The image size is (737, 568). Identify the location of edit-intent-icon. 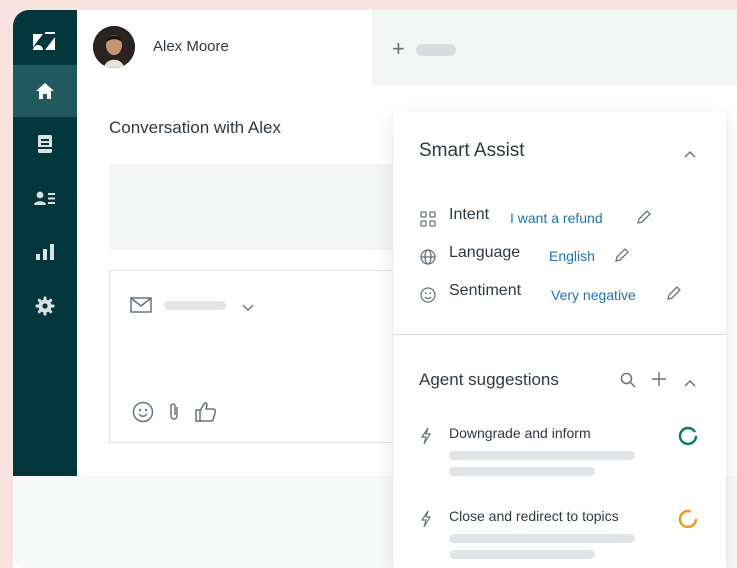
(644, 219).